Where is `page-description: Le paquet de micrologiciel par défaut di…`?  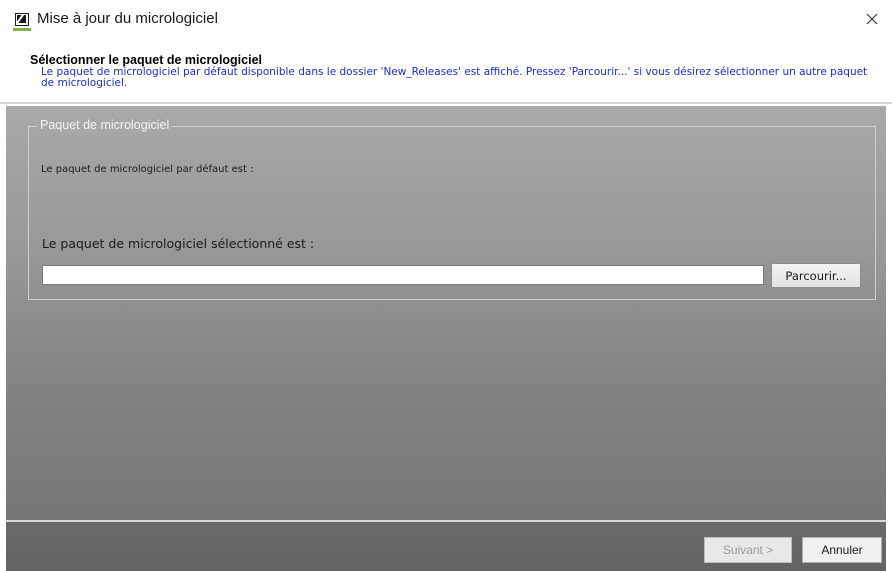
page-description: Le paquet de micrologiciel par défaut di… is located at coordinates (454, 77).